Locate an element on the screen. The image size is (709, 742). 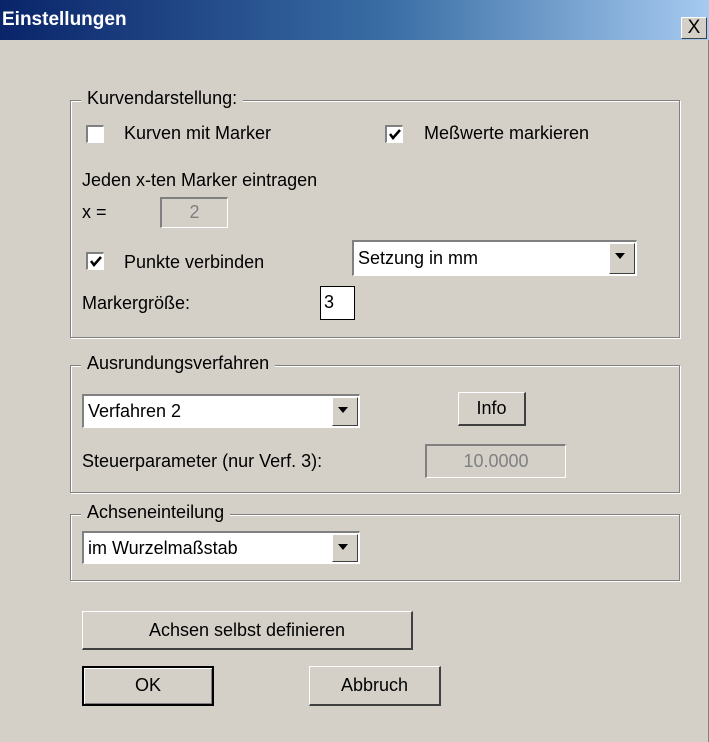
markersize-input-value: 3 is located at coordinates (329, 302).